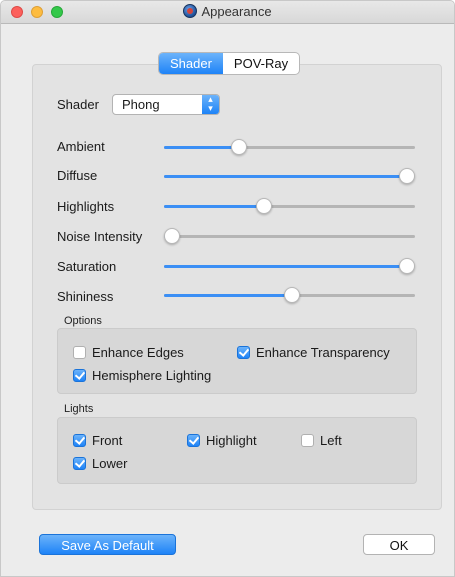 This screenshot has height=577, width=455. Describe the element at coordinates (261, 63) in the screenshot. I see `tab-pov-ray: POV-Ray` at that location.